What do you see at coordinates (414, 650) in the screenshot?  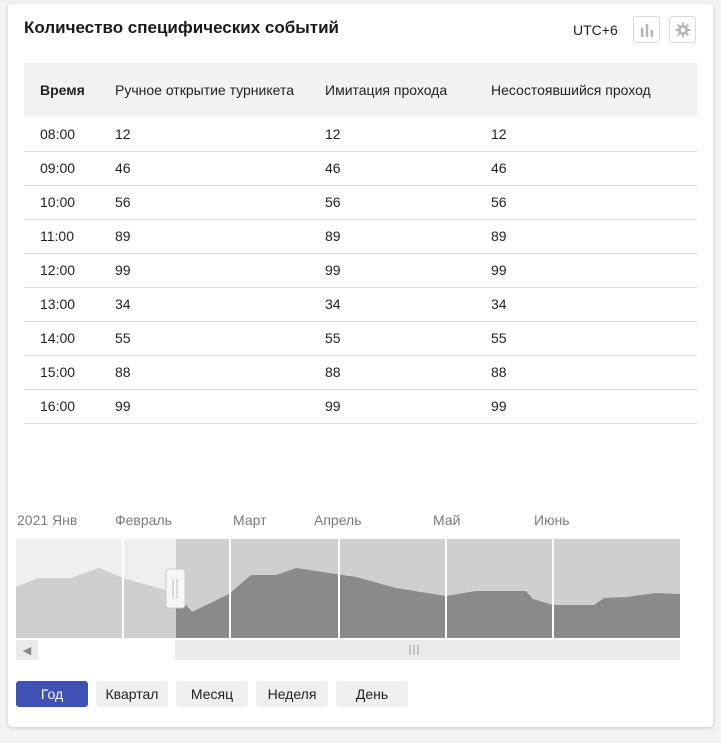 I see `scrollbar-grip-icon` at bounding box center [414, 650].